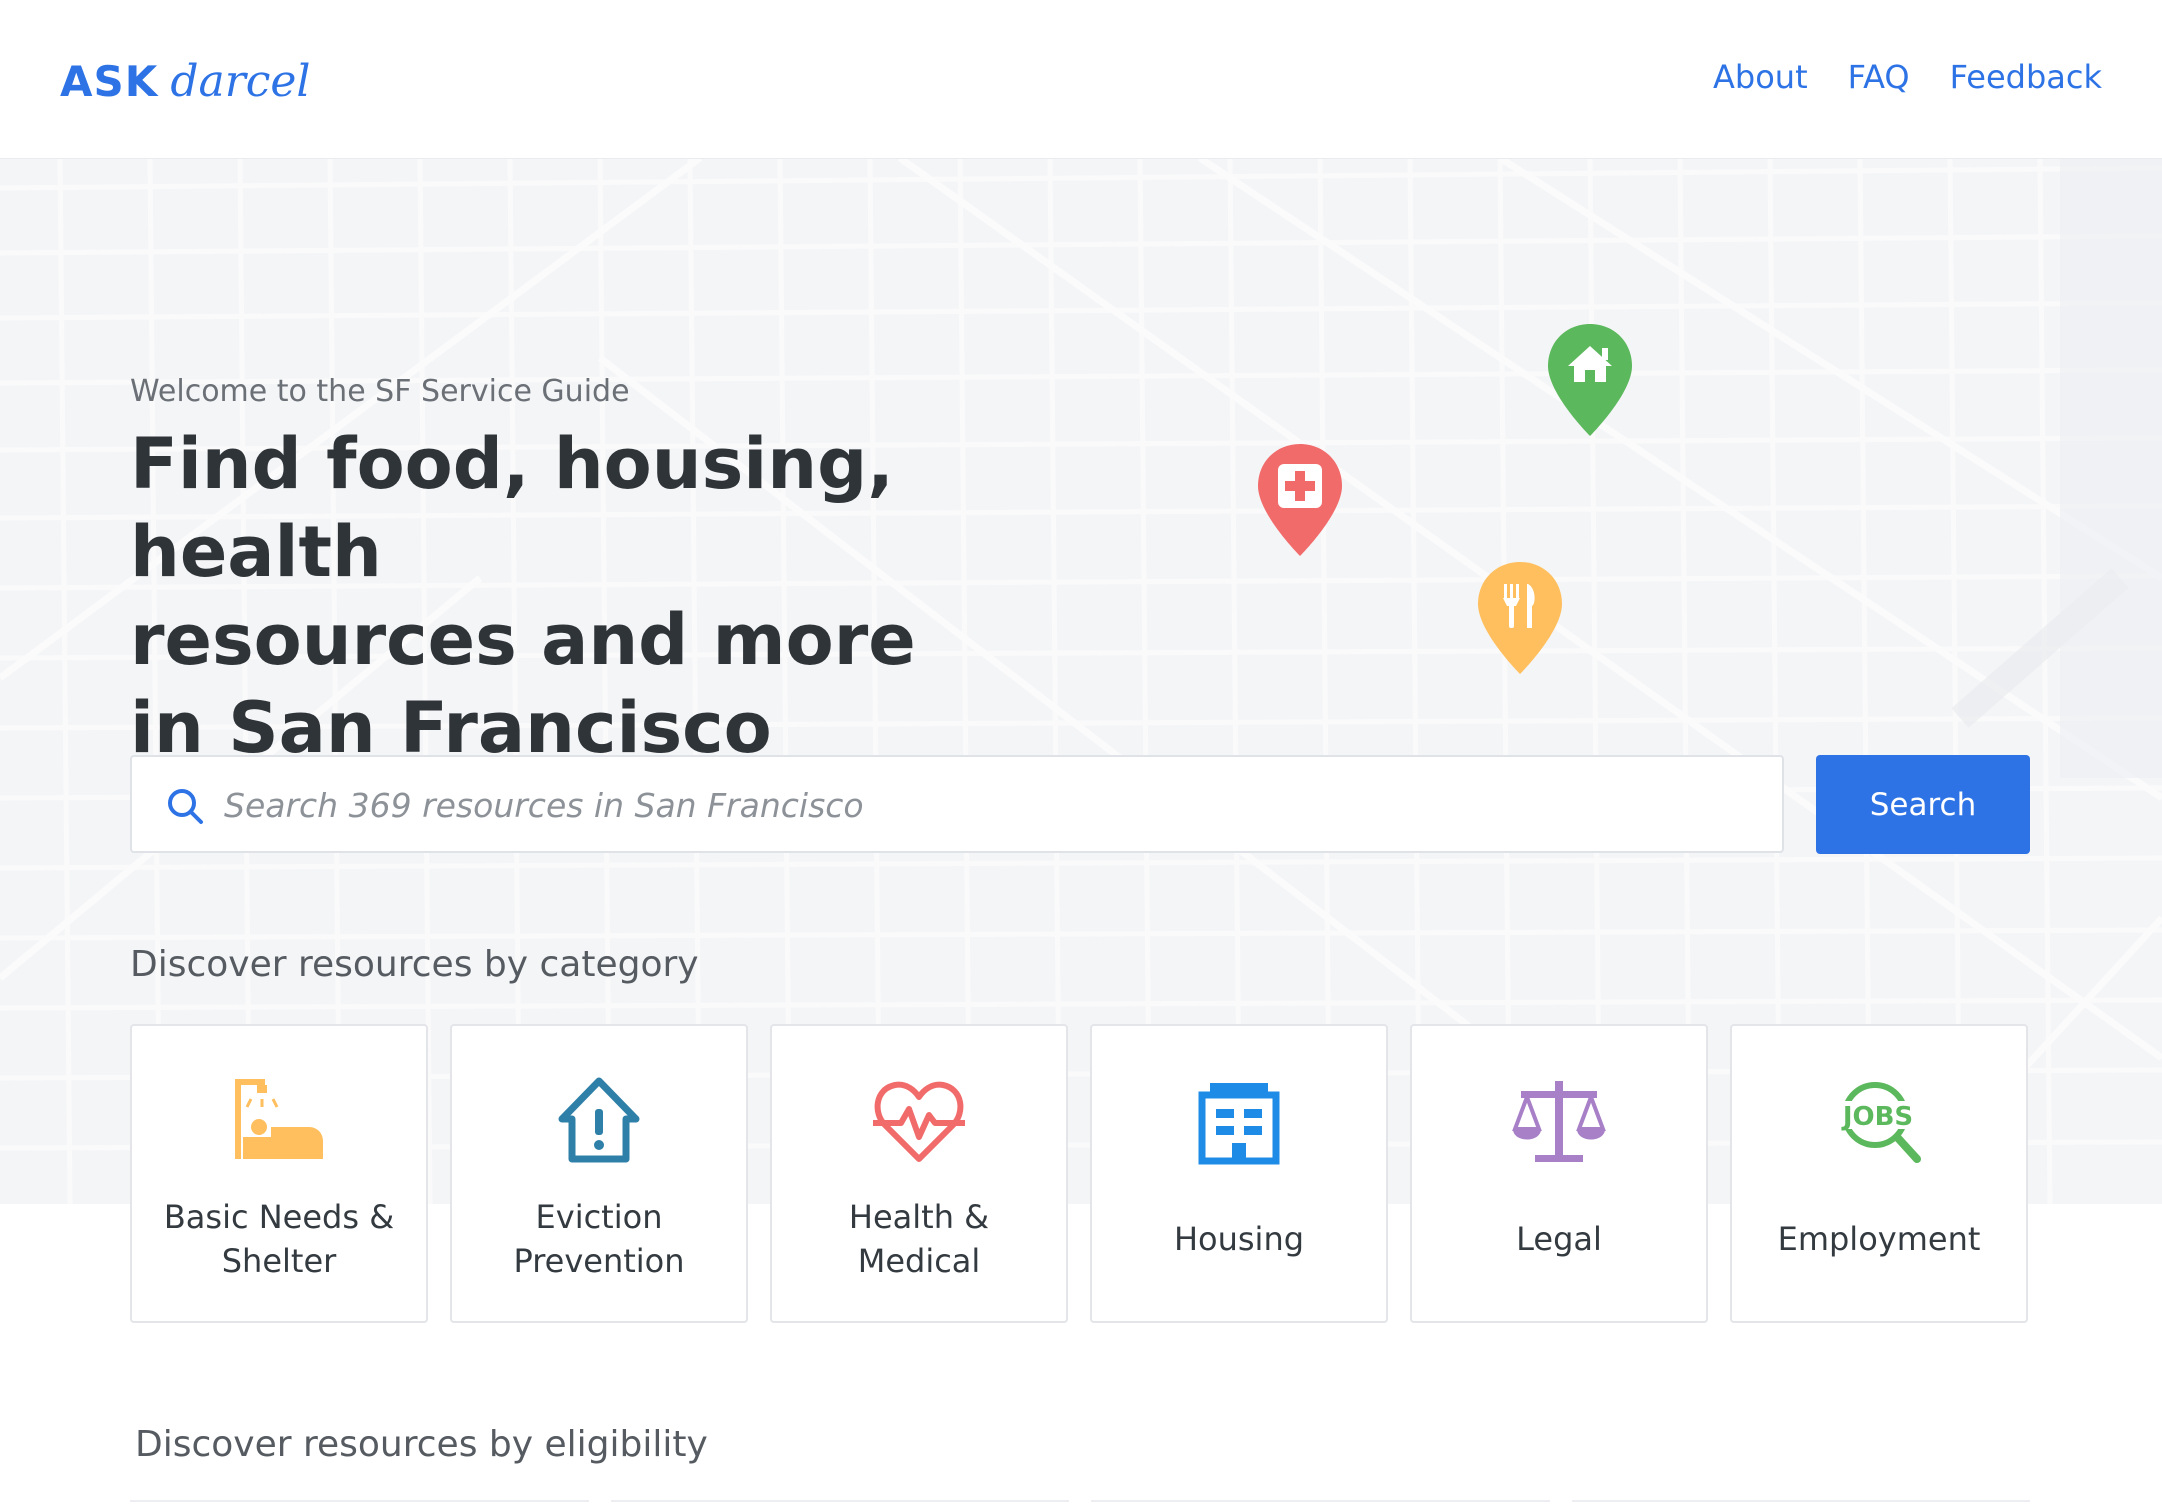  I want to click on eligibility-section-title: Discover resources by eligibility, so click(421, 1444).